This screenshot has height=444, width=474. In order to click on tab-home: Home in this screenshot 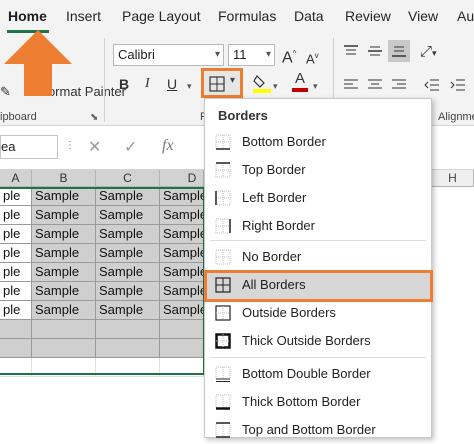, I will do `click(27, 16)`.